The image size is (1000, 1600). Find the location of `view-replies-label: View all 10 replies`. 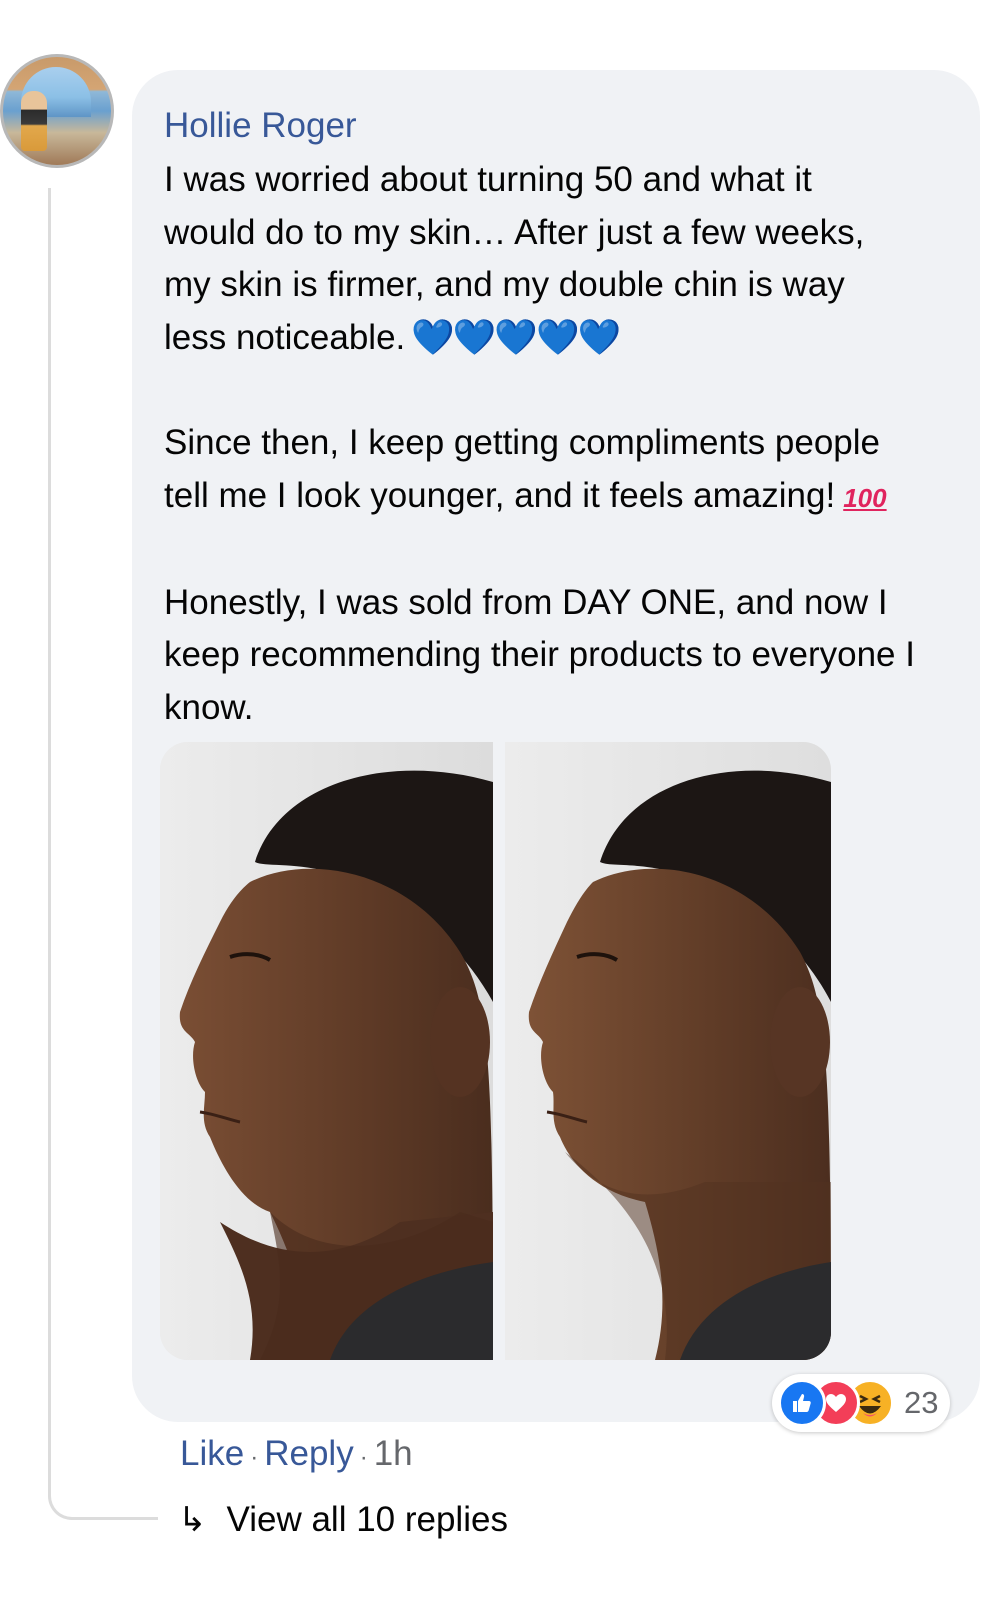

view-replies-label: View all 10 replies is located at coordinates (367, 1519).